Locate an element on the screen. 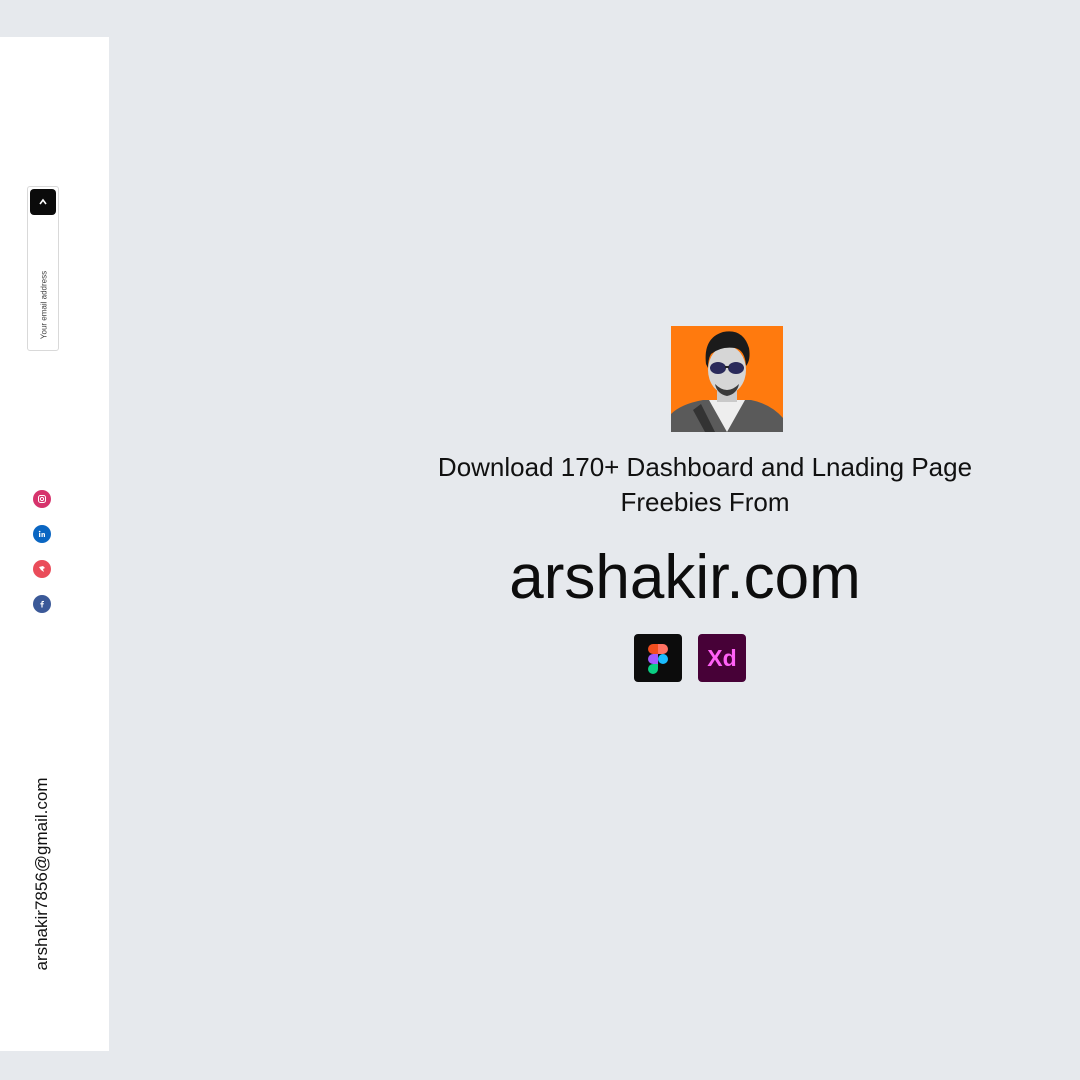 This screenshot has width=1080, height=1080. contact-email: arshakir7856@gmail.com is located at coordinates (42, 873).